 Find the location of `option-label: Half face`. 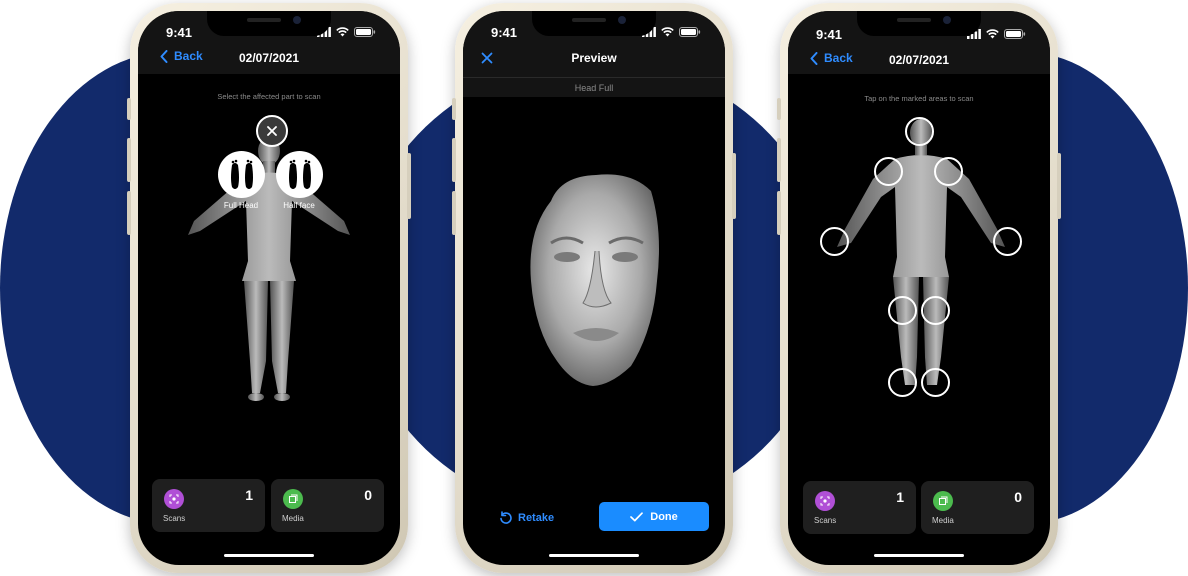

option-label: Half face is located at coordinates (299, 205).